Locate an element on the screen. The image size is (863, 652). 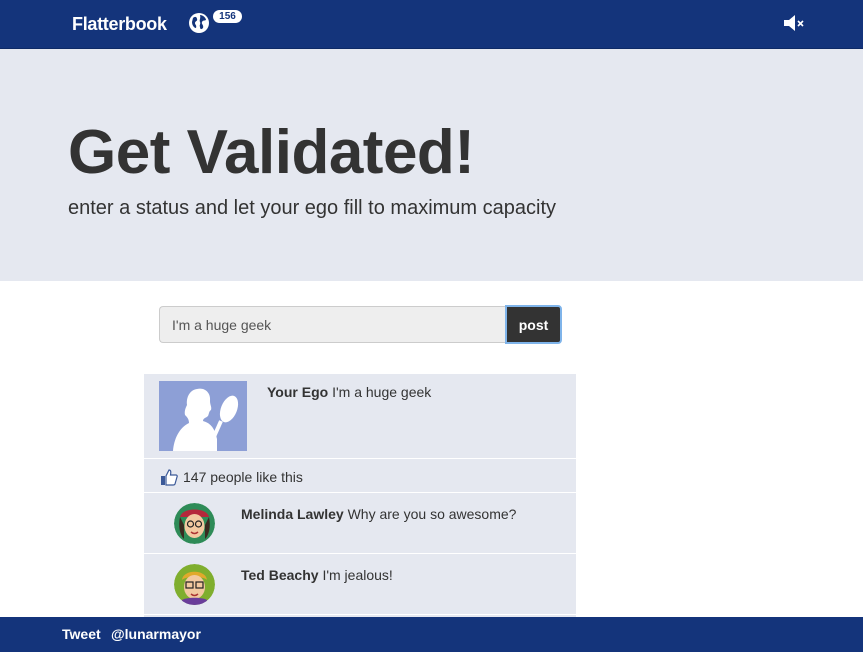
post-button: post is located at coordinates (533, 324).